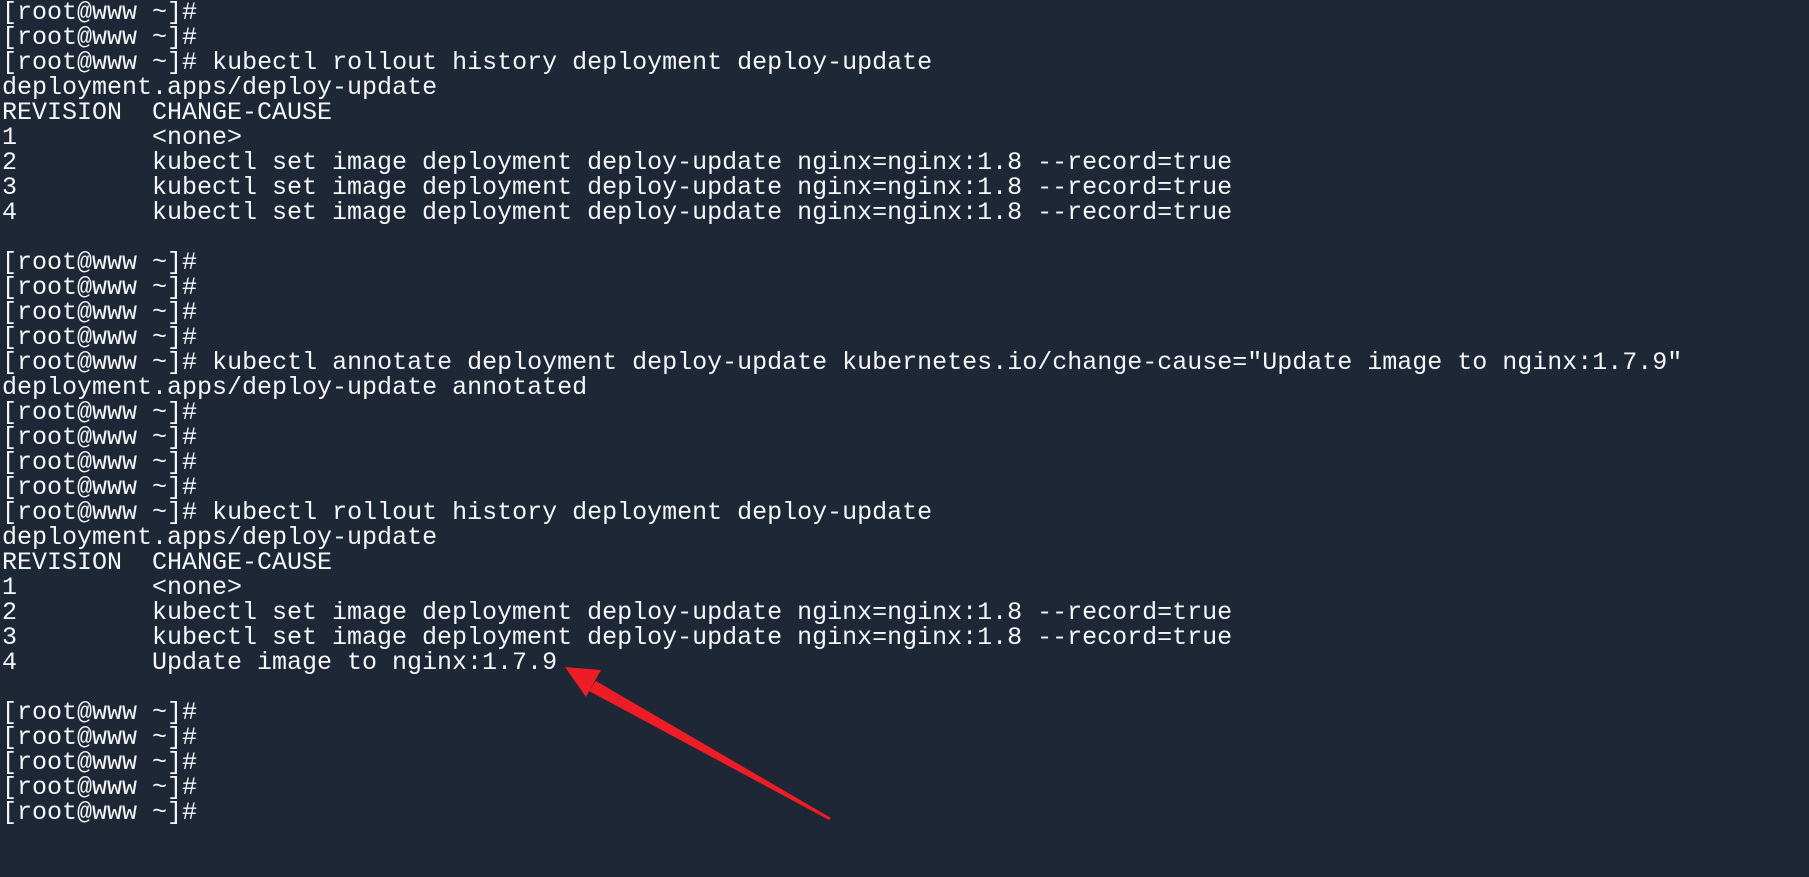  I want to click on output-line: deployment.apps/deploy-update annotated, so click(905, 387).